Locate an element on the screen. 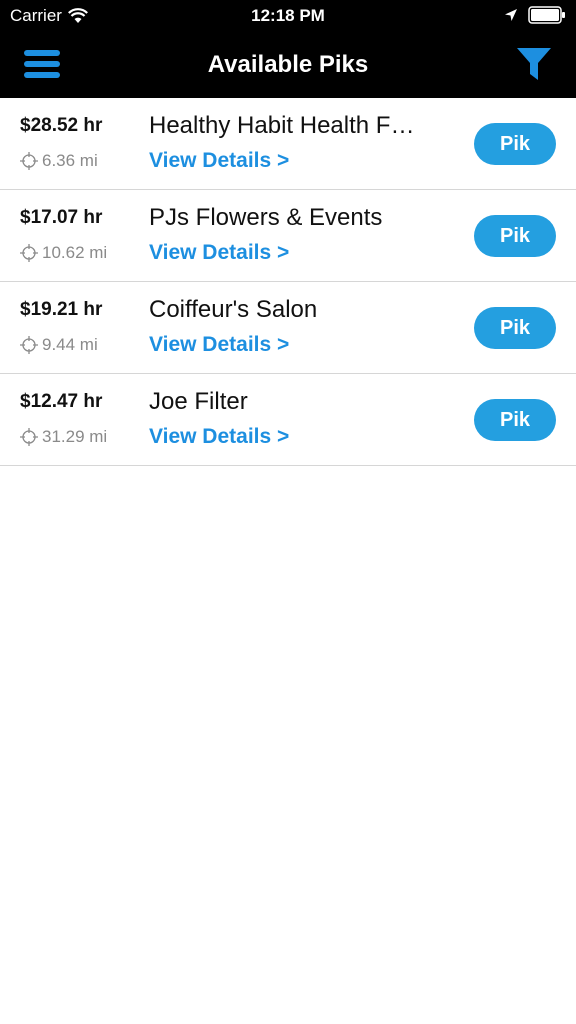 This screenshot has width=576, height=1024. distance: 10.62 mi is located at coordinates (63, 253).